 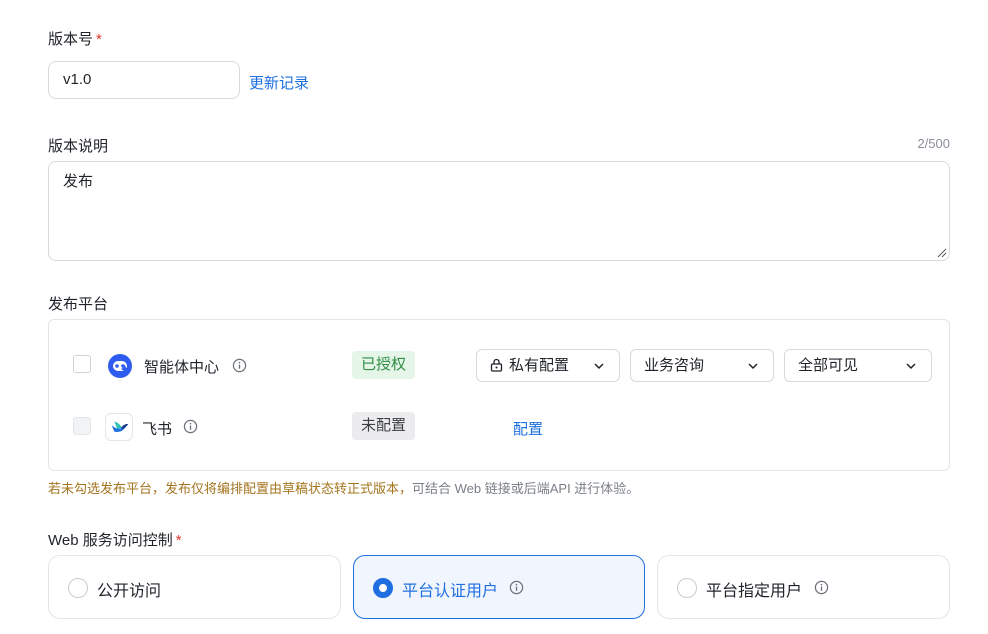 What do you see at coordinates (450, 591) in the screenshot?
I see `radio-label: 平台认证用户` at bounding box center [450, 591].